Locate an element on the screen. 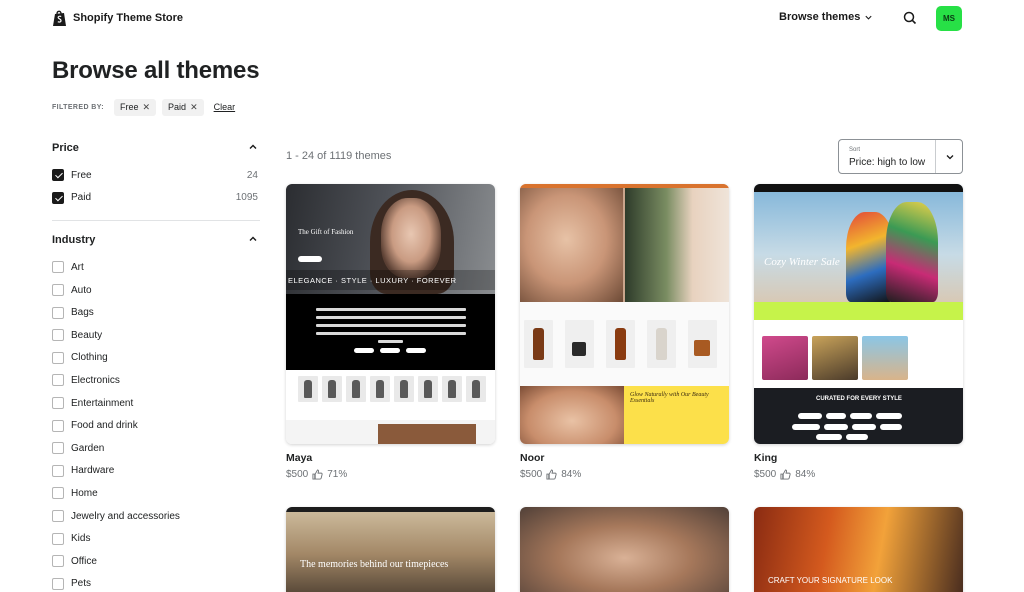  thumb-button is located at coordinates (310, 259).